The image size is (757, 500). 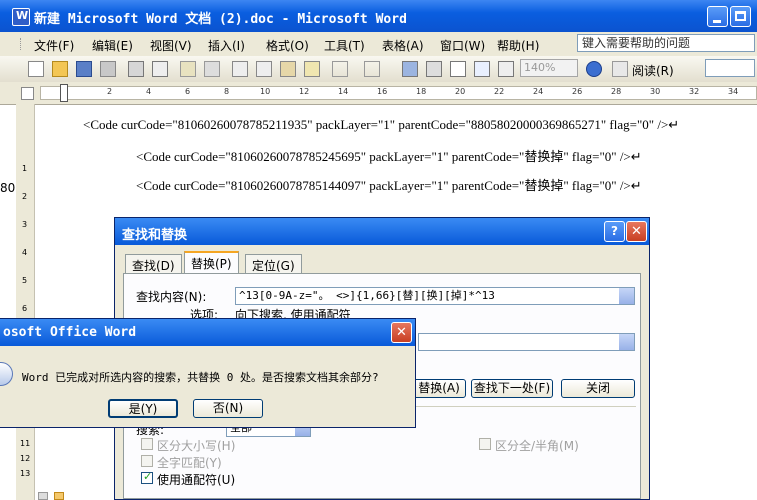 I want to click on ruler-number: 32, so click(x=694, y=91).